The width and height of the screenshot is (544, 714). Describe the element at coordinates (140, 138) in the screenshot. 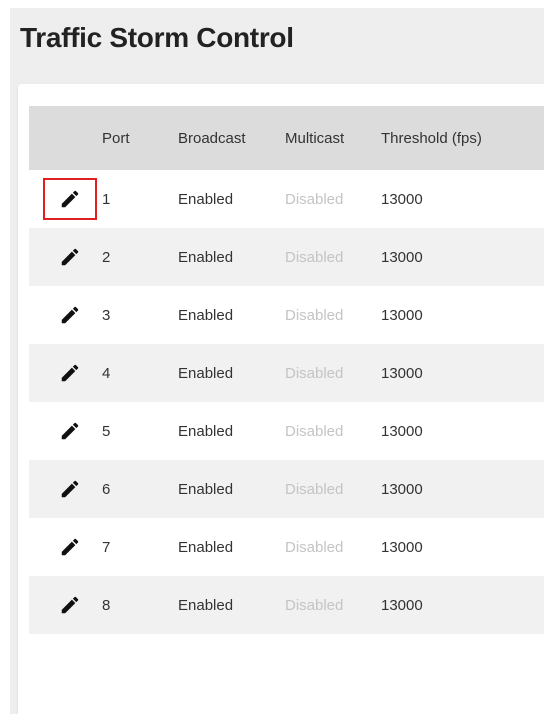

I see `header-port: Port` at that location.